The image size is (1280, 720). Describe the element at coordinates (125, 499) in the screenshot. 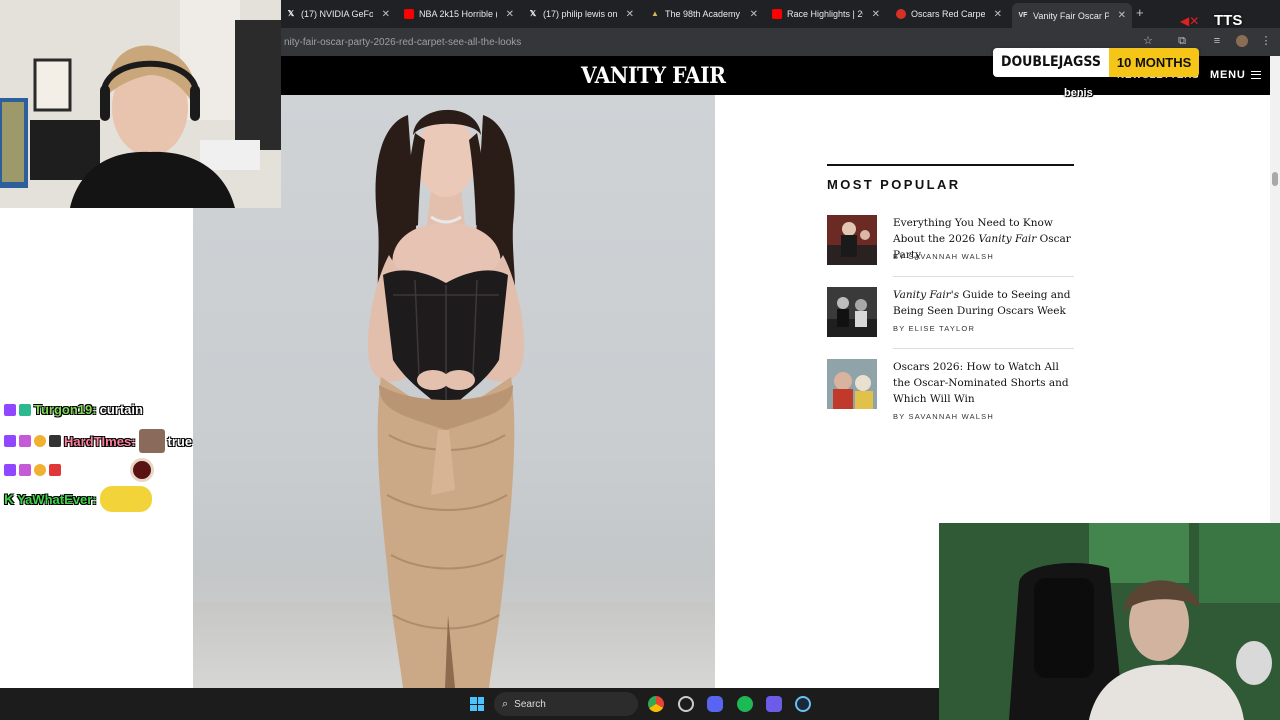

I see `minion-emote` at that location.